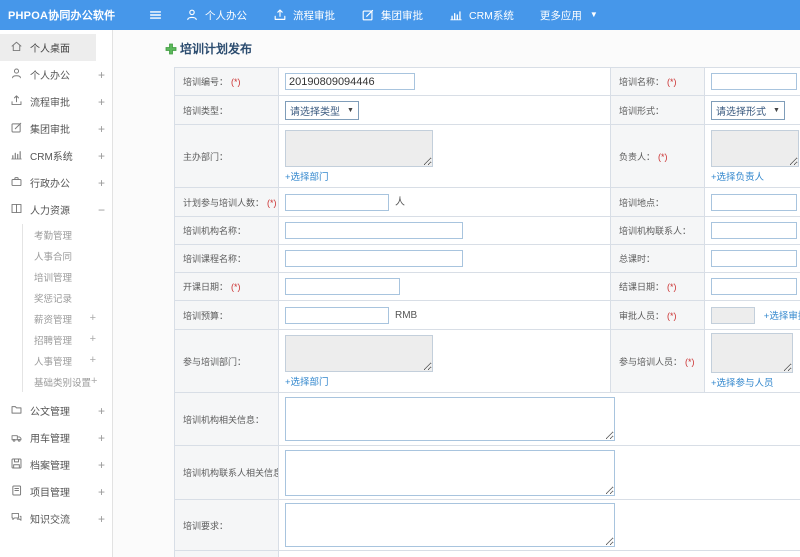 The image size is (800, 557). Describe the element at coordinates (67, 318) in the screenshot. I see `sidebar-subitem-salary-mgmt: 薪资管理 +` at that location.